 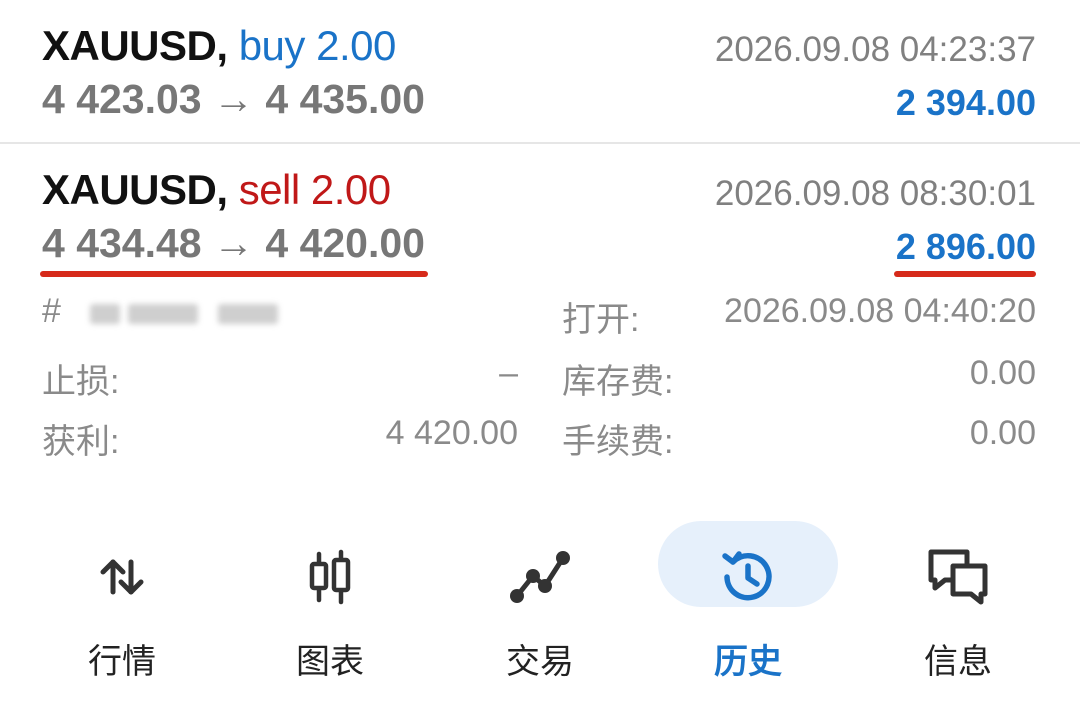 What do you see at coordinates (618, 382) in the screenshot?
I see `swap-label: 库存费:` at bounding box center [618, 382].